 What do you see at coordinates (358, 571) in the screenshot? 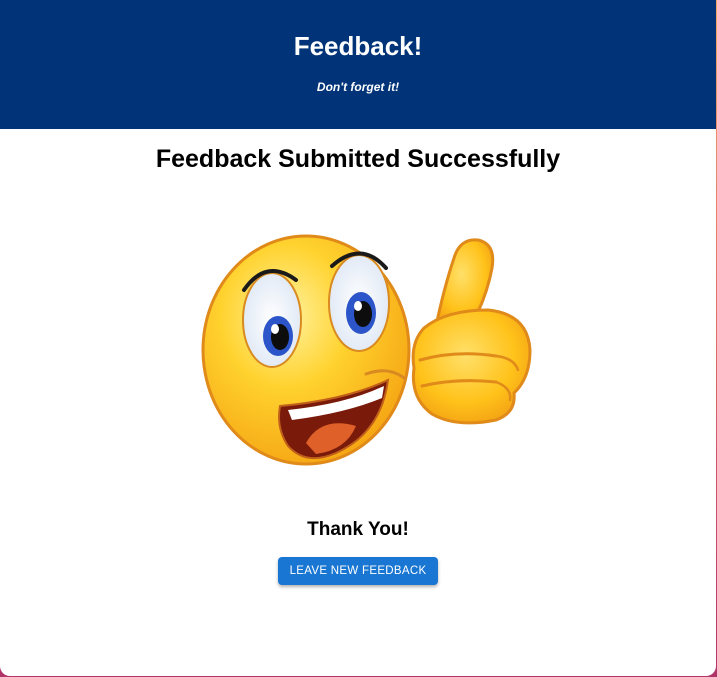
I see `leave-new-feedback-button: LEAVE NEW FEEDBACK` at bounding box center [358, 571].